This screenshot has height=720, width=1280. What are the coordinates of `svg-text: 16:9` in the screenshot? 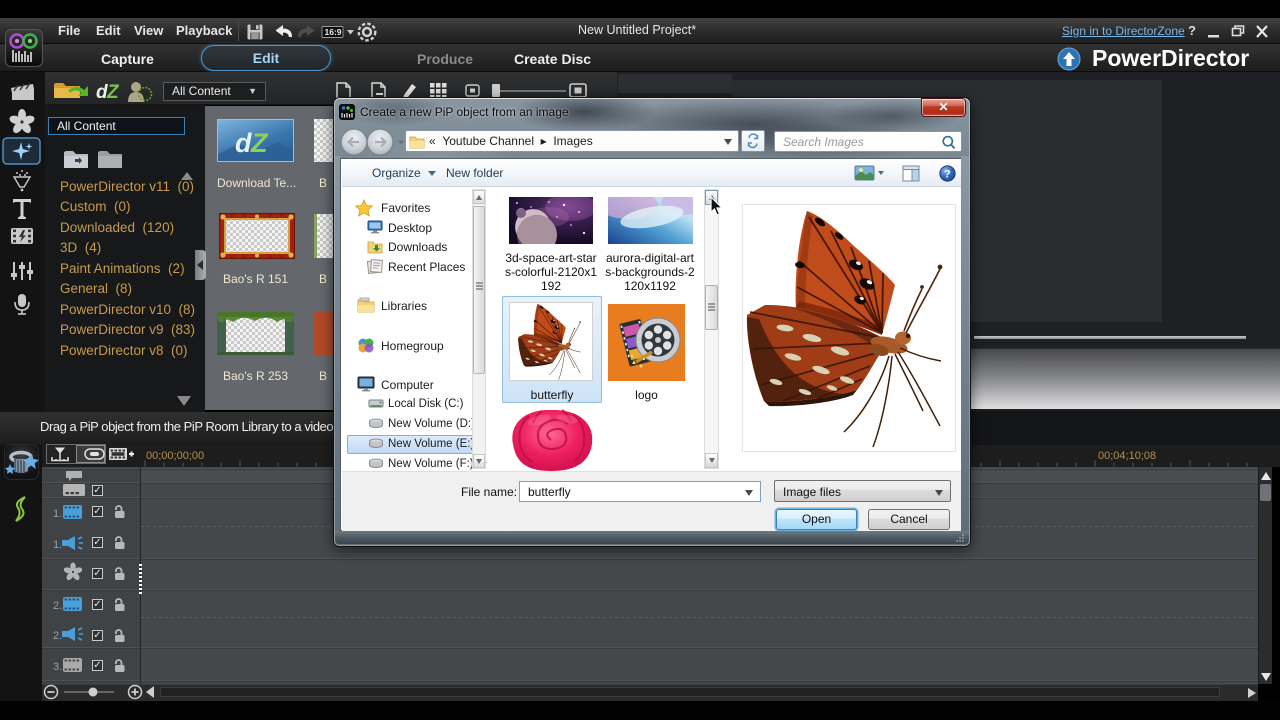 It's located at (333, 32).